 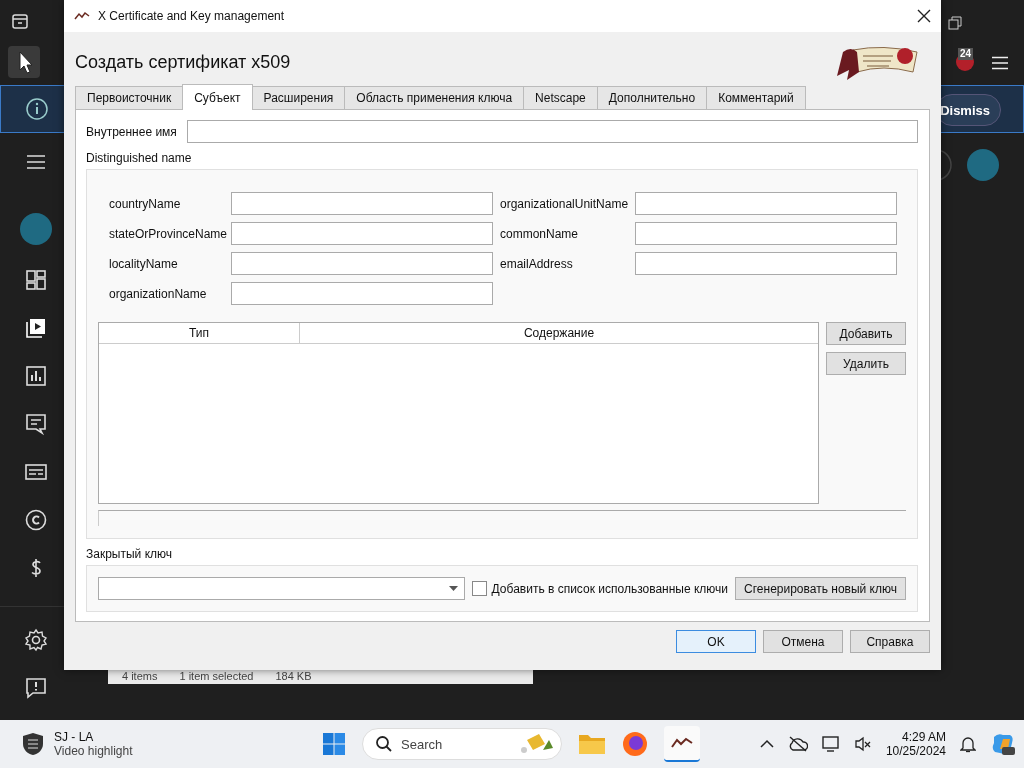 What do you see at coordinates (968, 744) in the screenshot?
I see `bell-icon` at bounding box center [968, 744].